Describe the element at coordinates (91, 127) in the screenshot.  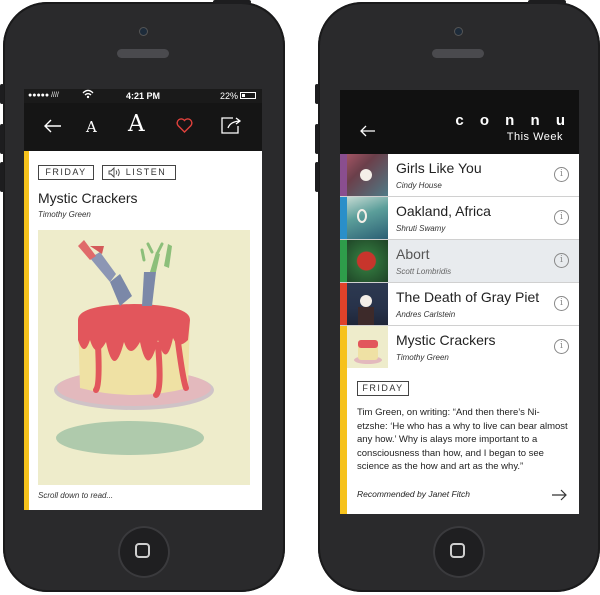
I see `font-size-decrease-button: A` at that location.